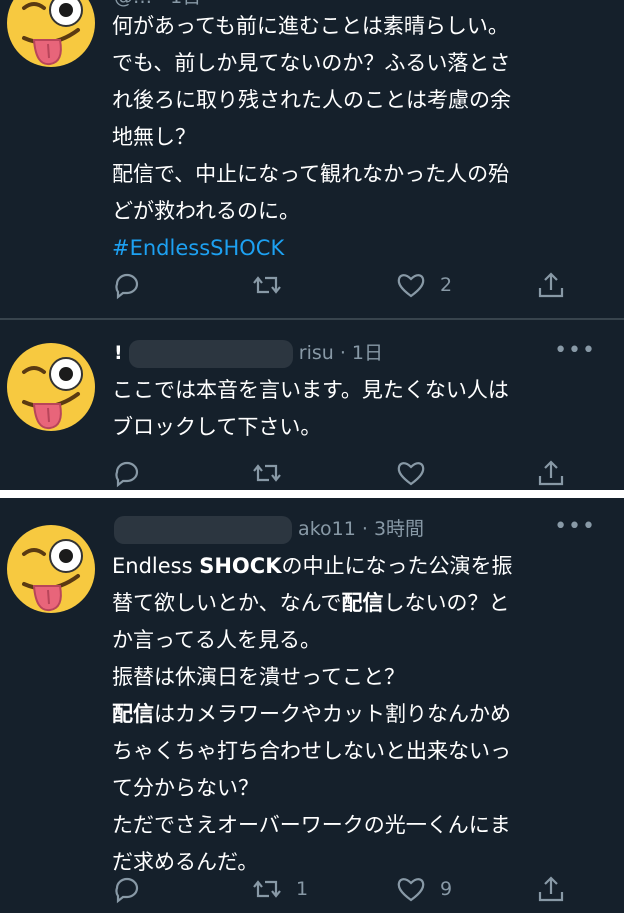 This screenshot has width=624, height=921. I want to click on text-line: ここでは本音を言います。見たくない人は, so click(310, 390).